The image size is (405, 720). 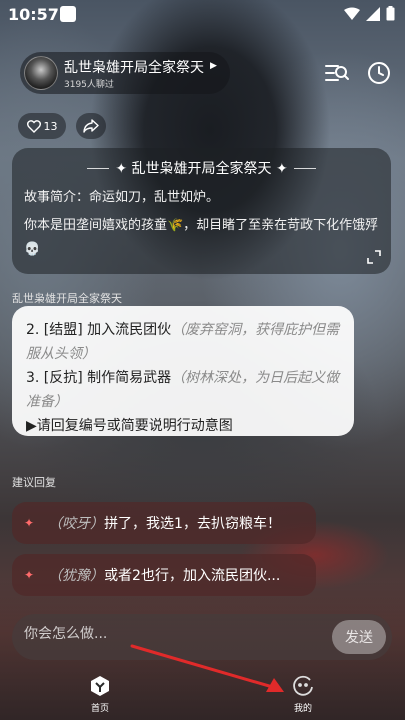 I want to click on profile-face-icon, so click(x=303, y=685).